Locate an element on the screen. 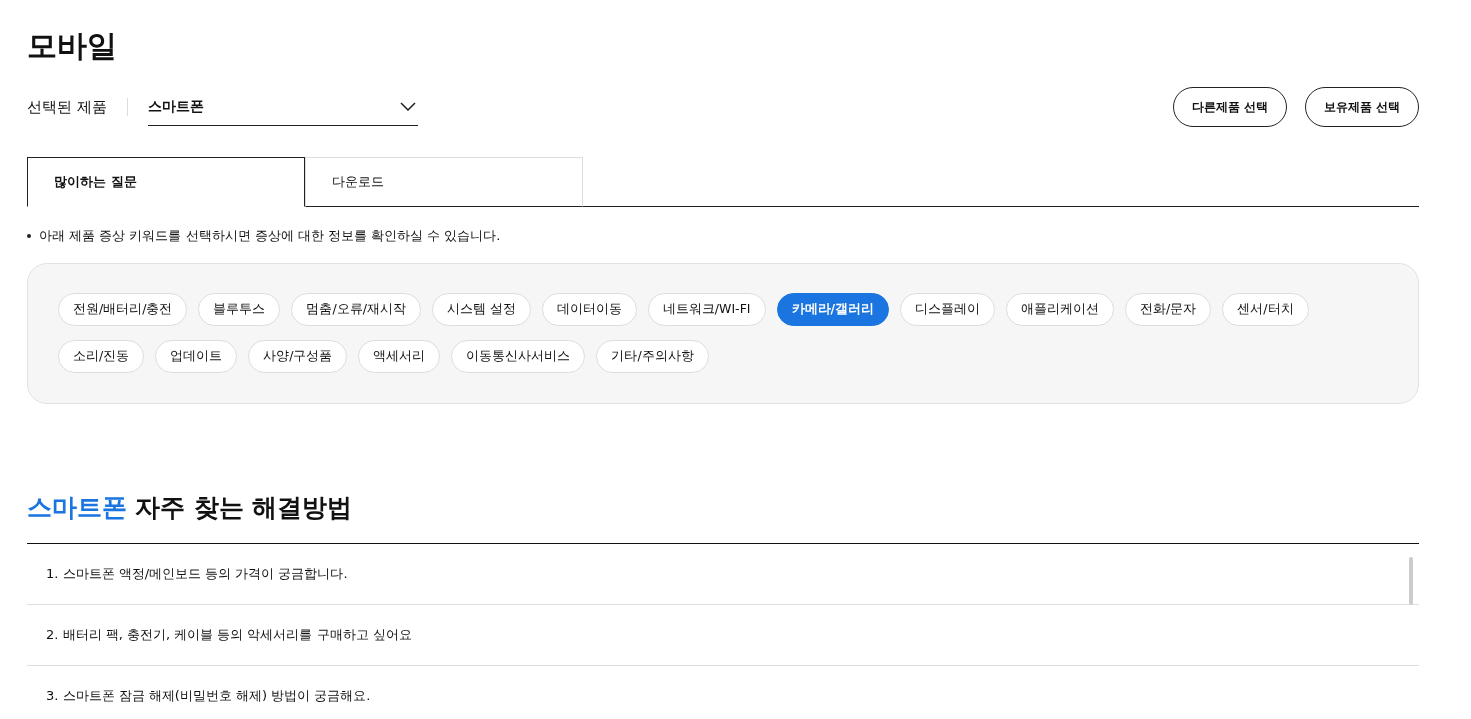 The image size is (1471, 719). faq-item: 3. 스마트폰 잠금 해제(비밀번호 해제) 방법이 궁금해요. is located at coordinates (723, 692).